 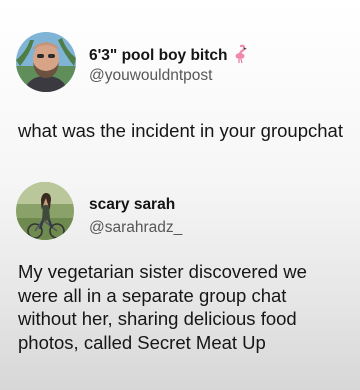 What do you see at coordinates (158, 55) in the screenshot?
I see `display-name-text: 6'3" pool boy bitch` at bounding box center [158, 55].